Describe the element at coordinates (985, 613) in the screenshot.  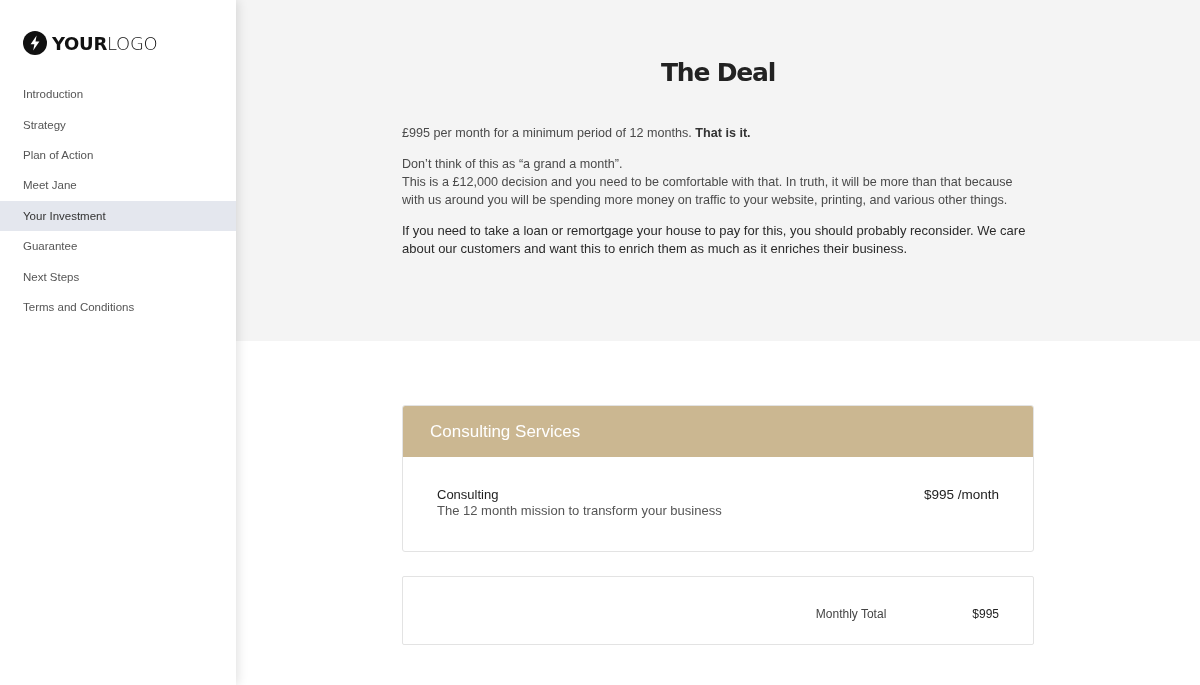
I see `total-value: $995` at that location.